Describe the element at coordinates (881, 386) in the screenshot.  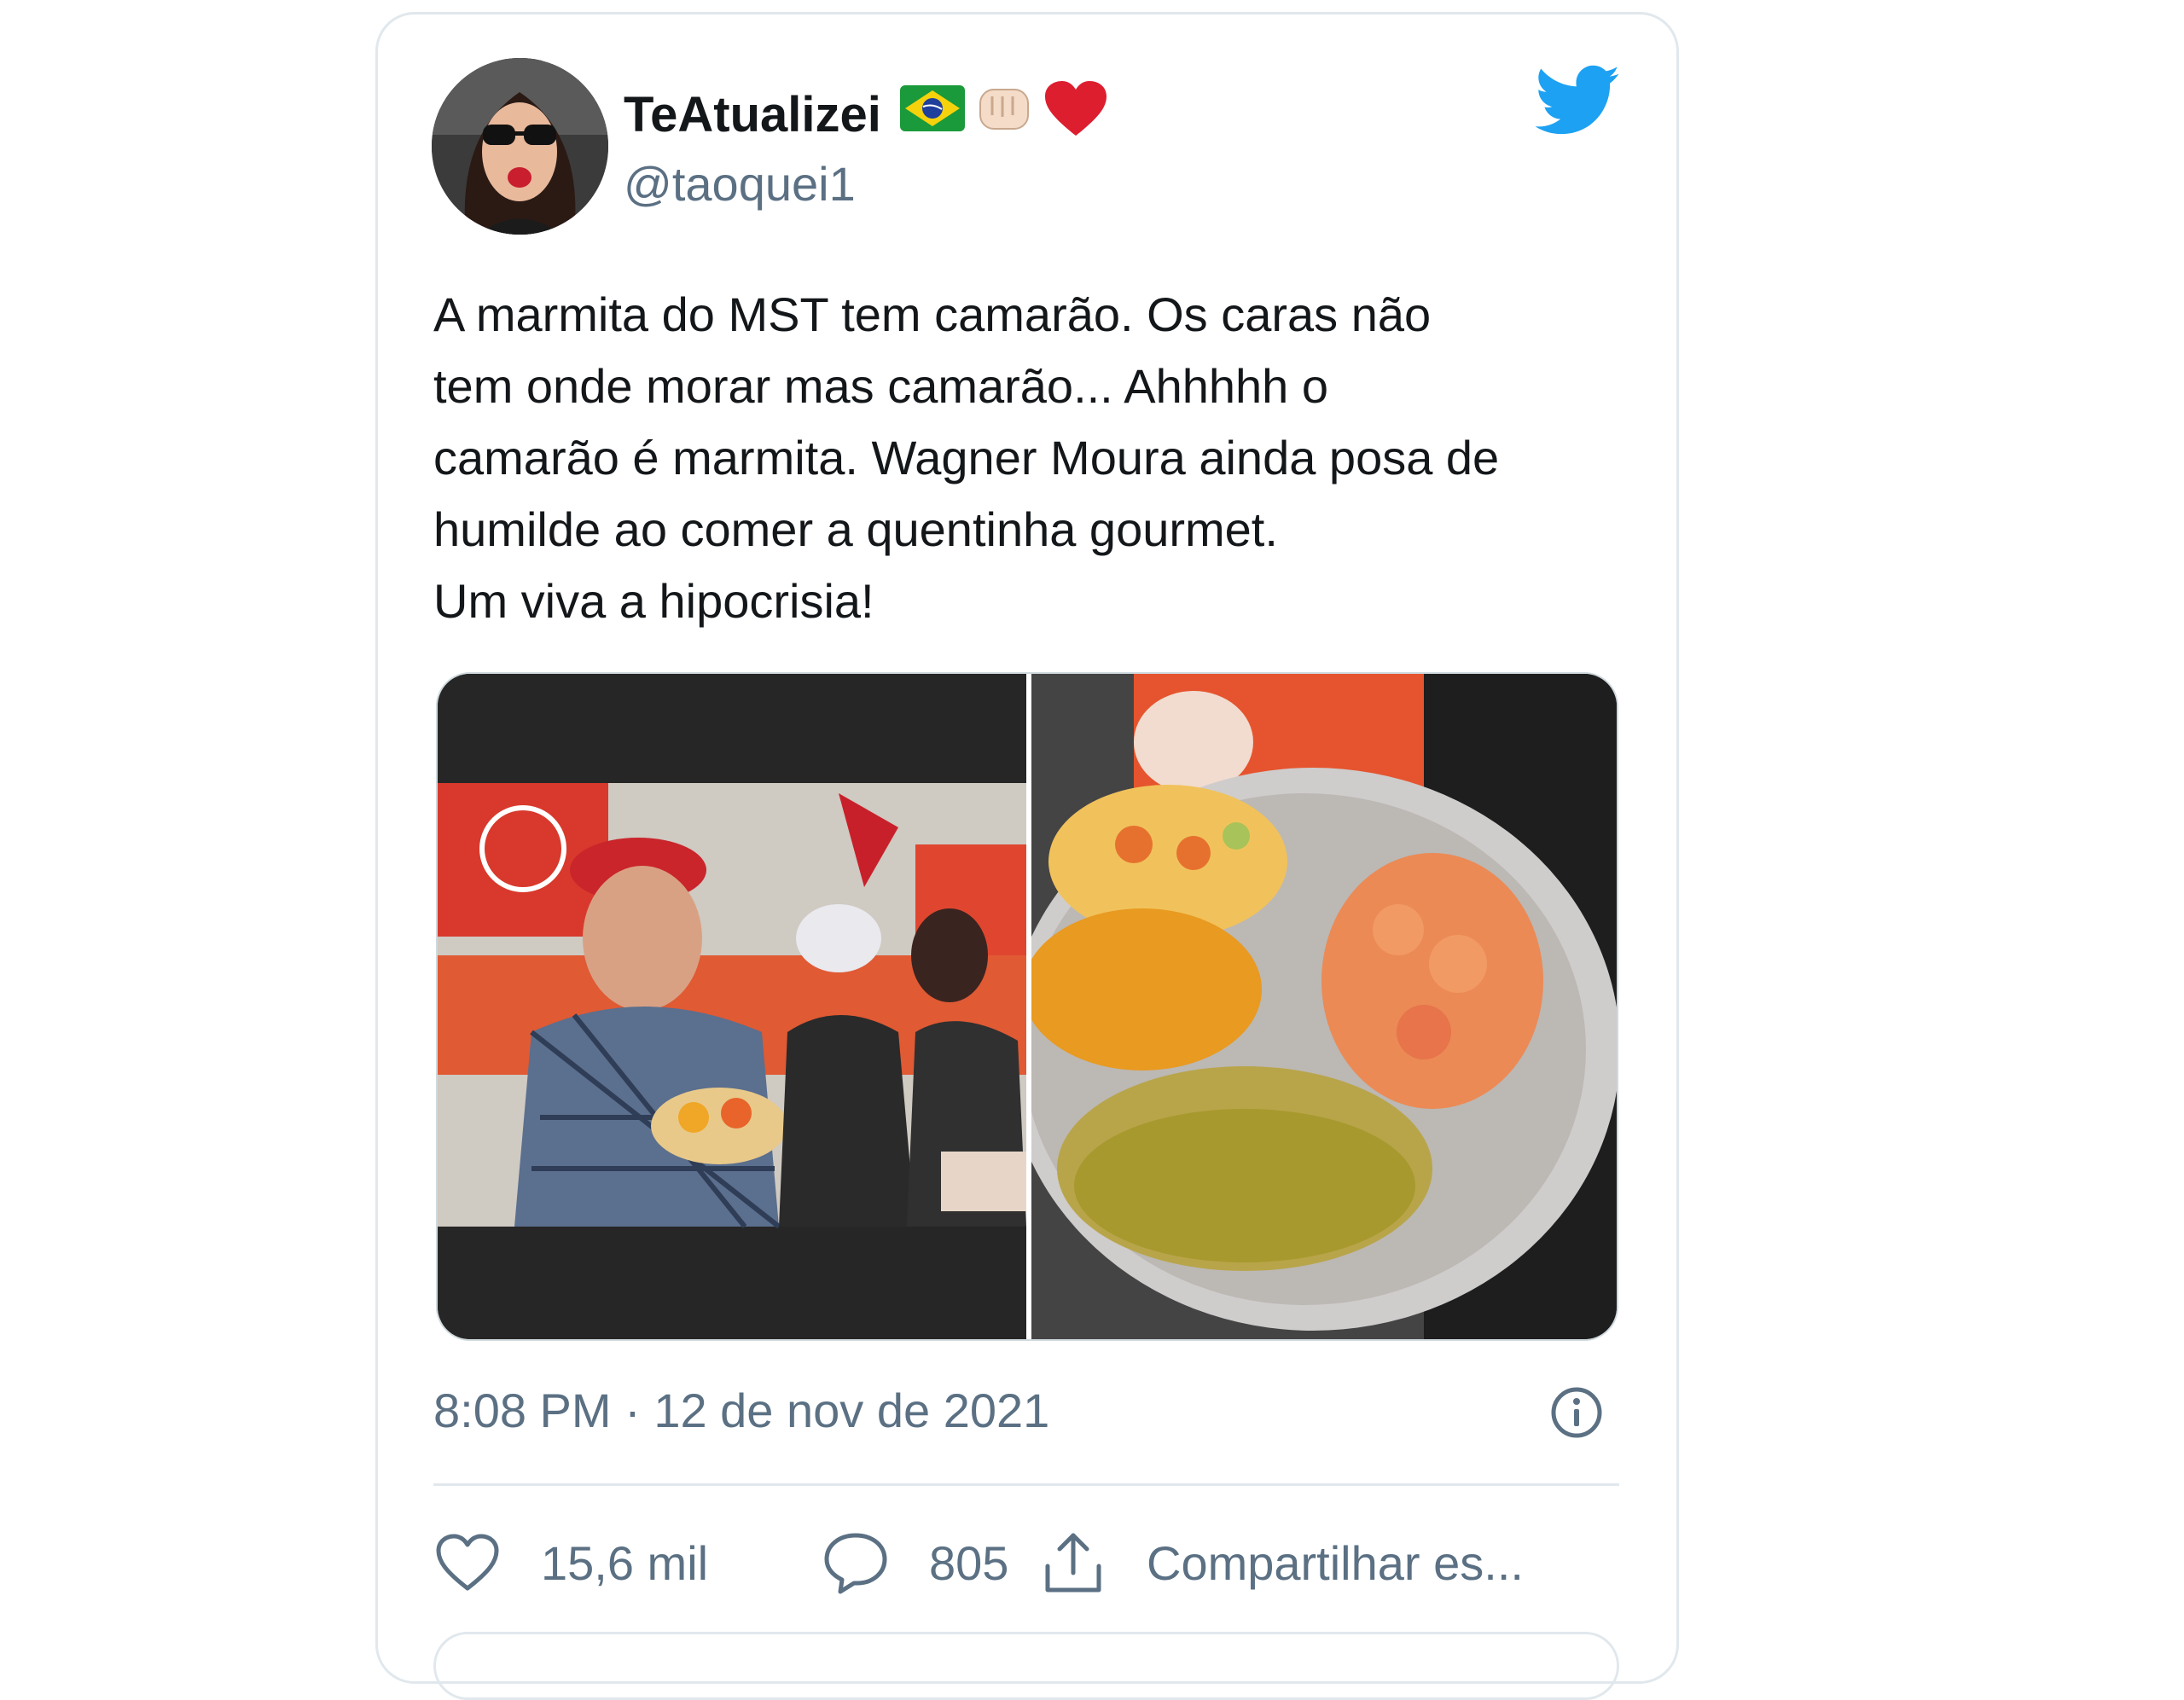
I see `tweet-text-line: tem onde morar mas camarão... Ahhhhh o` at that location.